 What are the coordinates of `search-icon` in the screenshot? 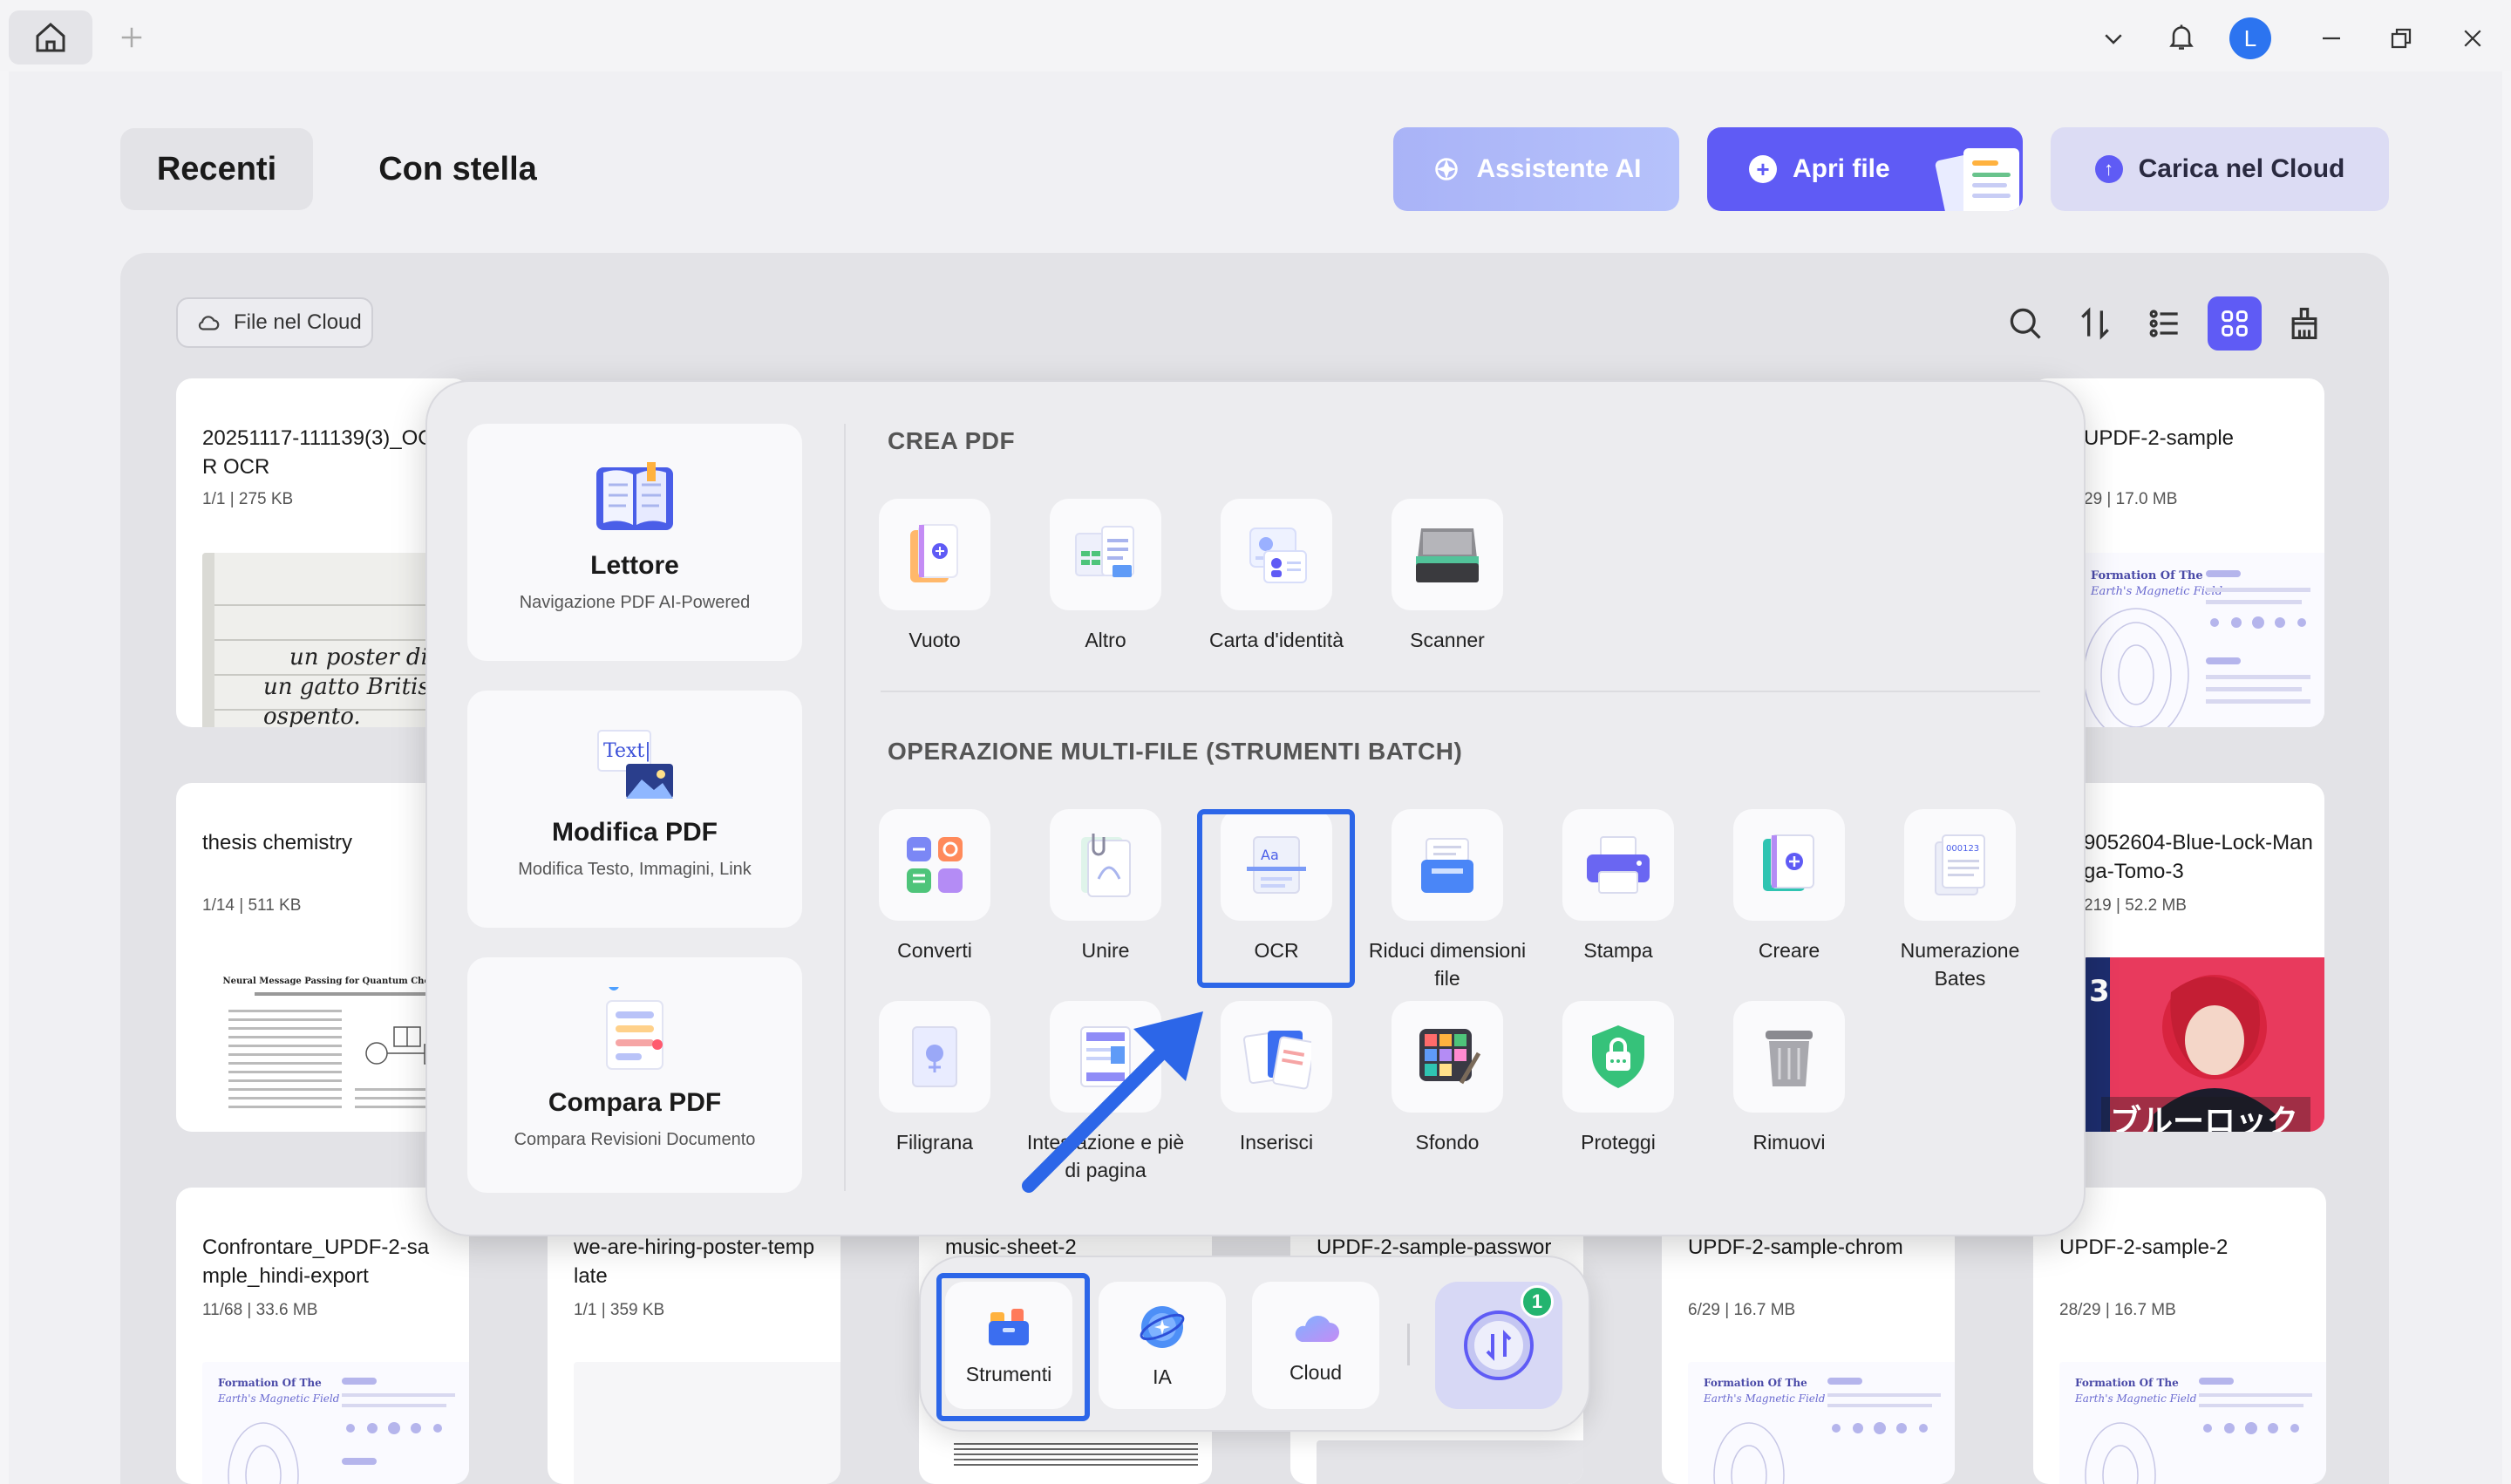 It's located at (2025, 323).